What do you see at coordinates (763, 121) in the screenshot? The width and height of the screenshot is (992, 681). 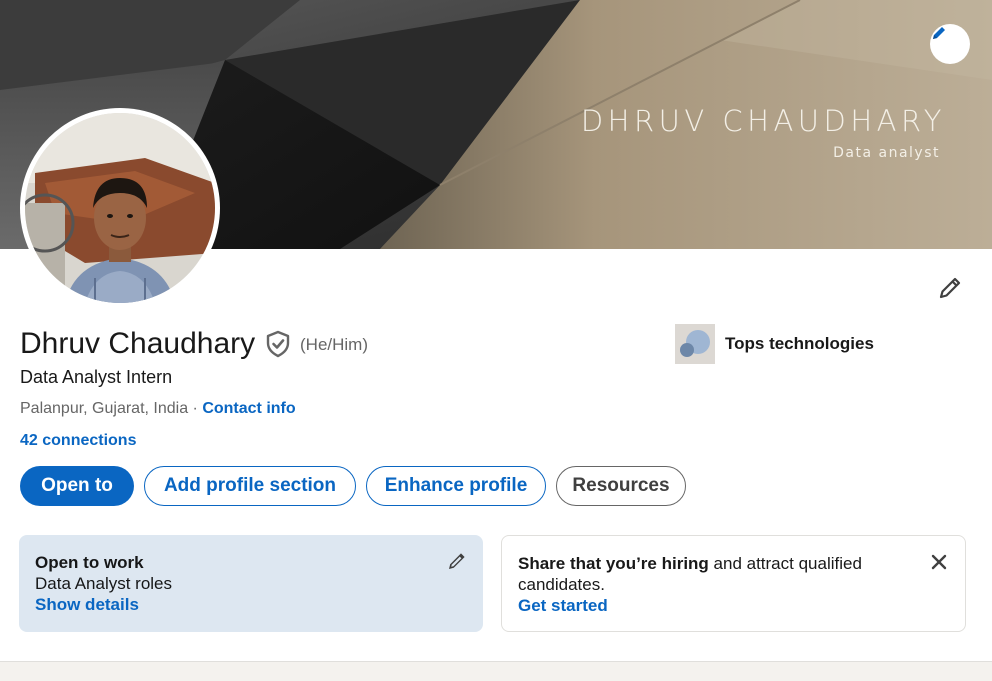 I see `banner-name-text: DHRUV CHAUDHARY` at bounding box center [763, 121].